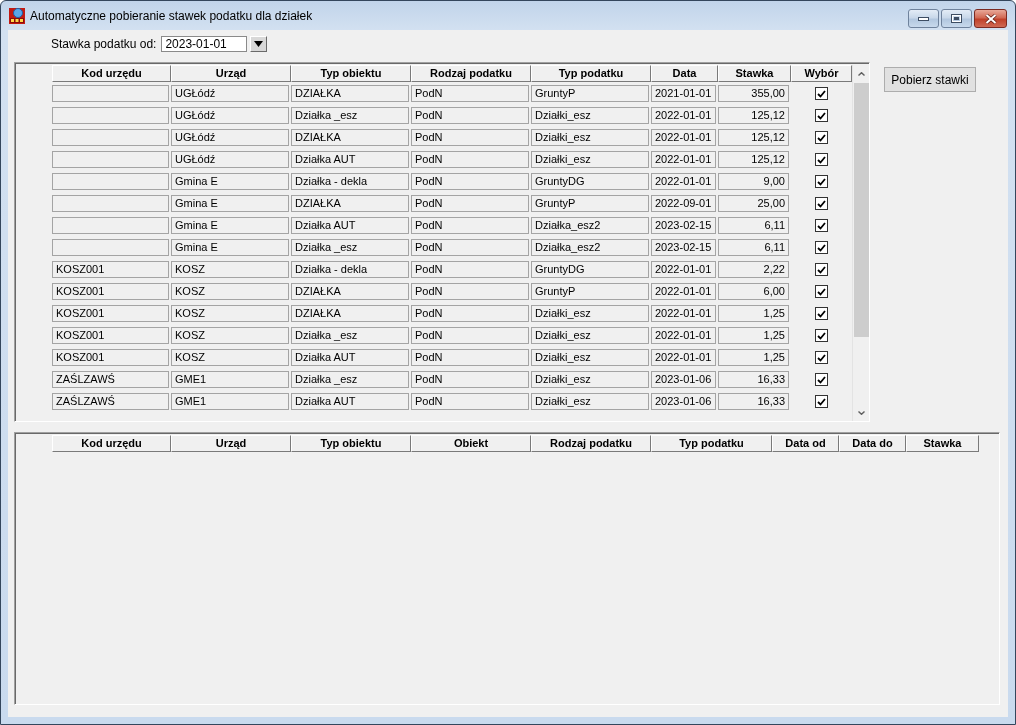 This screenshot has width=1016, height=725. I want to click on caret-up-icon, so click(861, 73).